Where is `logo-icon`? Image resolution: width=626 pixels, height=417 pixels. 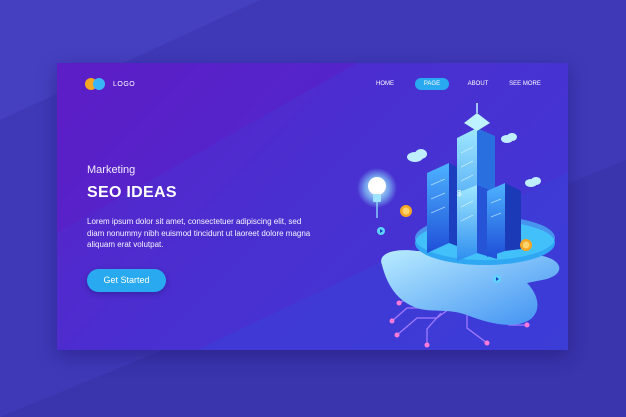 logo-icon is located at coordinates (96, 84).